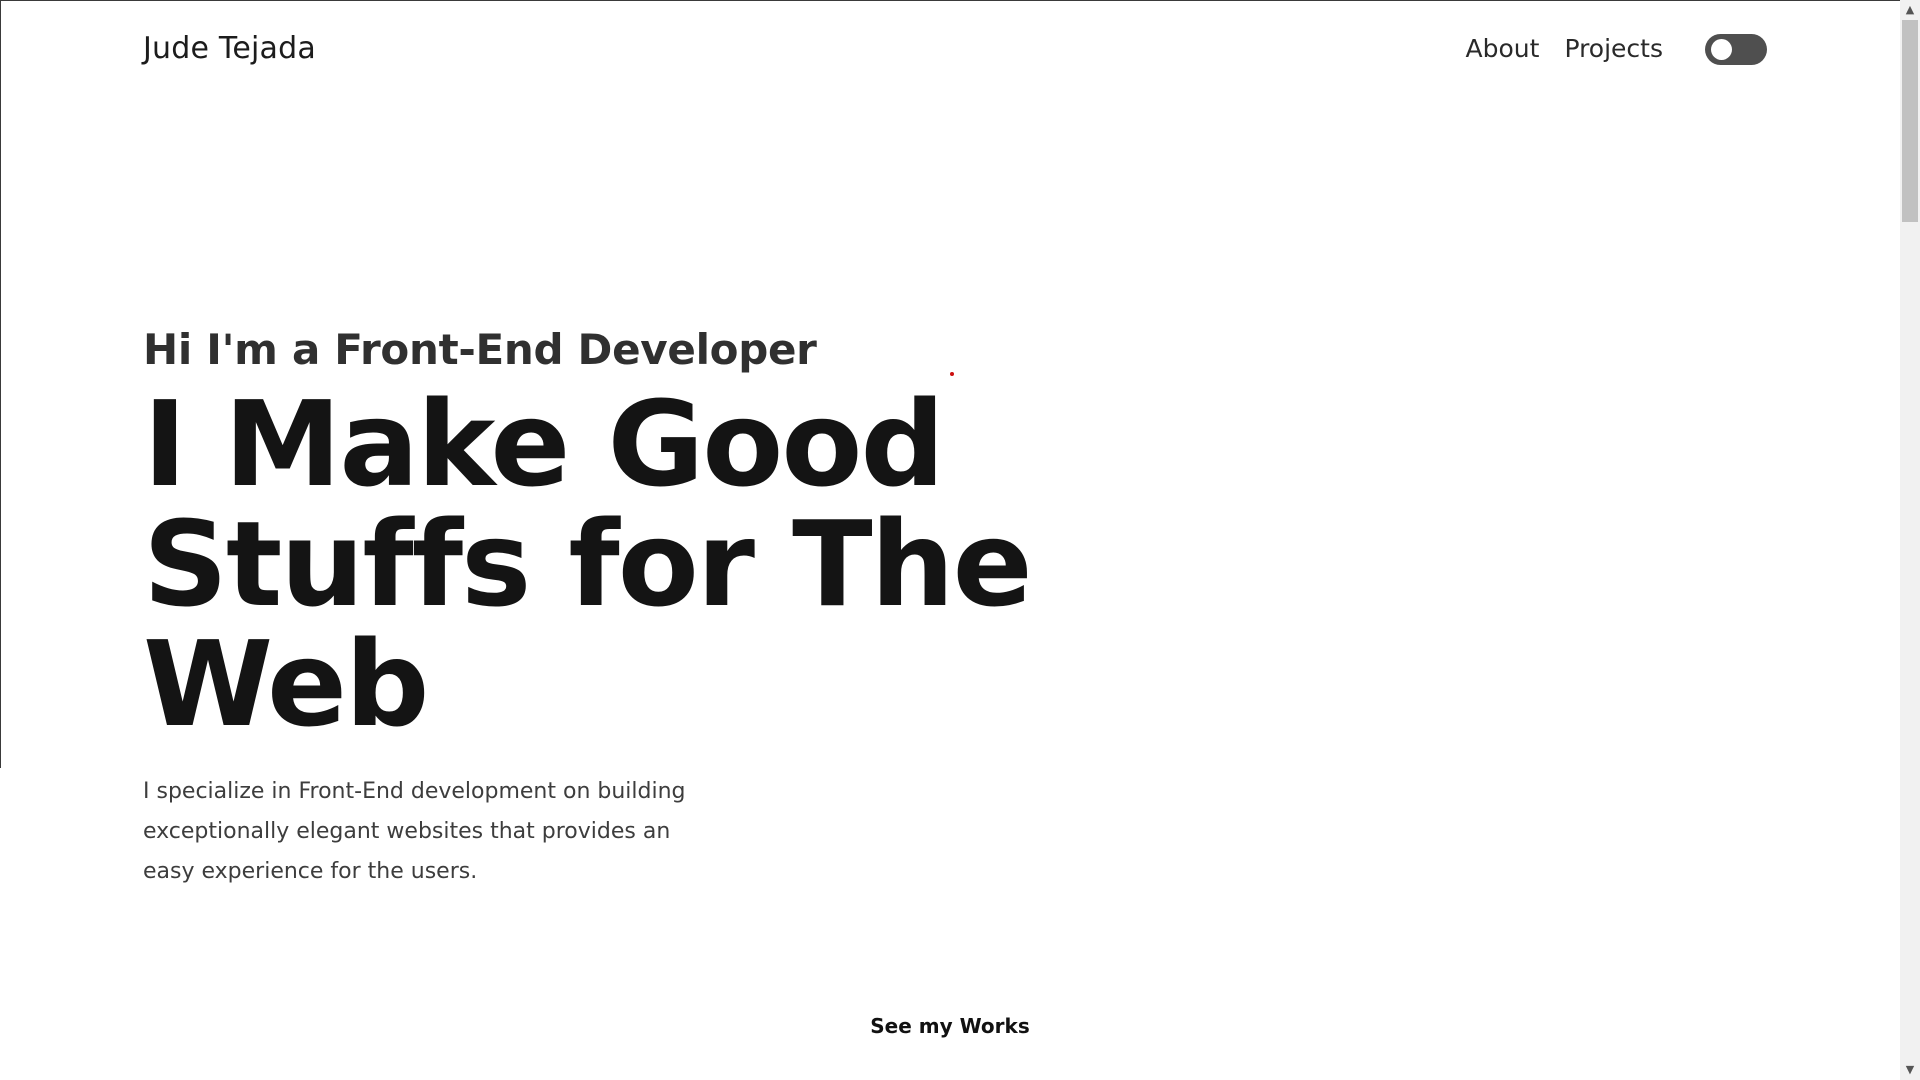 The width and height of the screenshot is (1920, 1080). Describe the element at coordinates (480, 349) in the screenshot. I see `hero-subtitle: Hi I'm a Front-End Developer` at that location.